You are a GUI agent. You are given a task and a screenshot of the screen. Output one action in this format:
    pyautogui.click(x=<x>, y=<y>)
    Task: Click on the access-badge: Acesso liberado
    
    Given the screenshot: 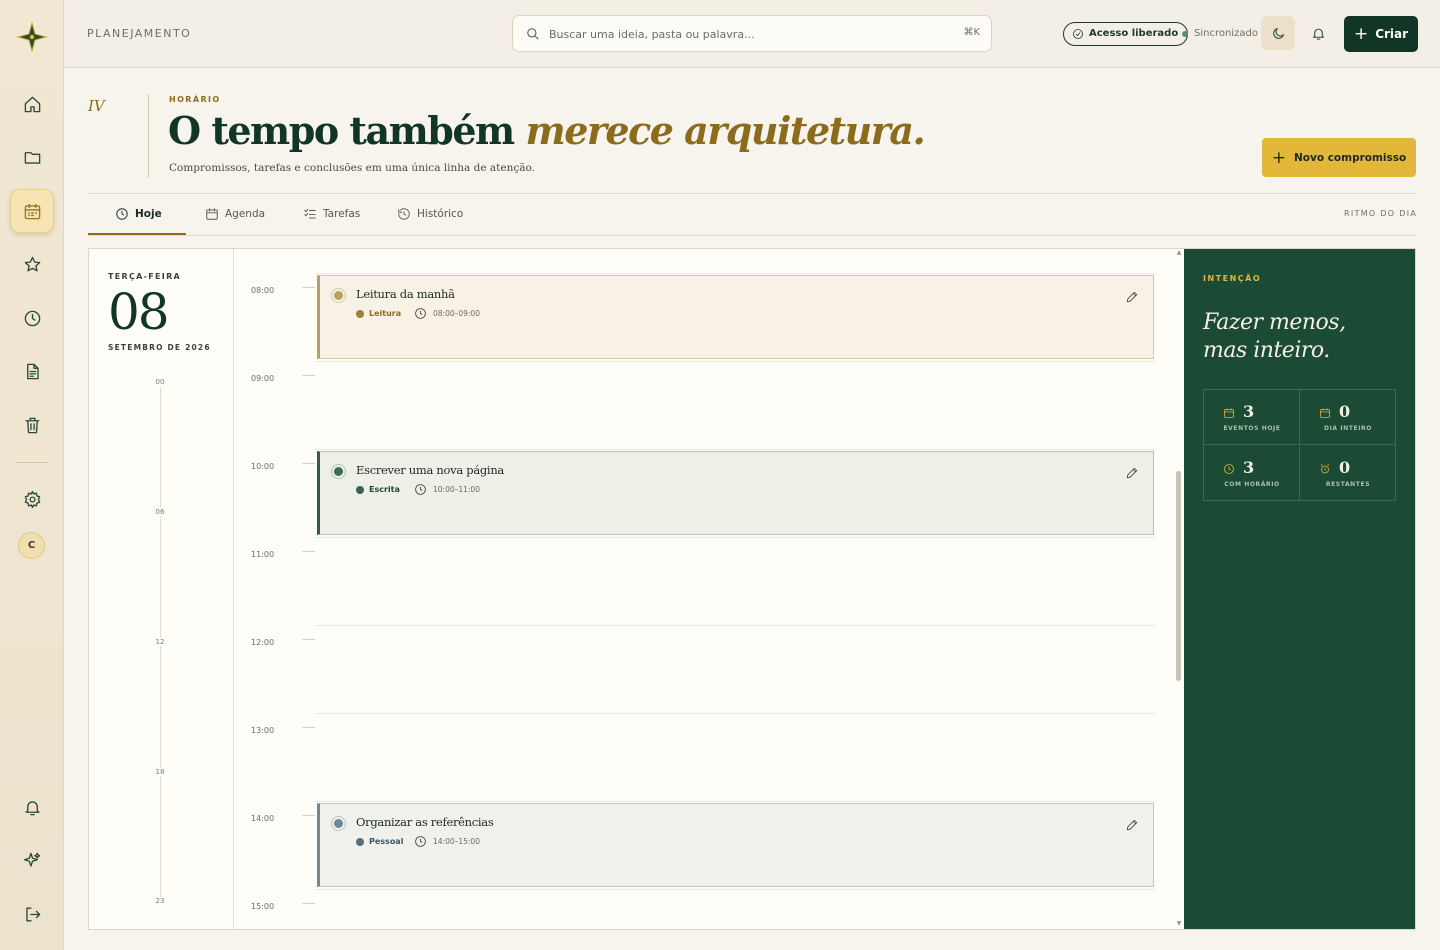 What is the action you would take?
    pyautogui.click(x=1126, y=34)
    